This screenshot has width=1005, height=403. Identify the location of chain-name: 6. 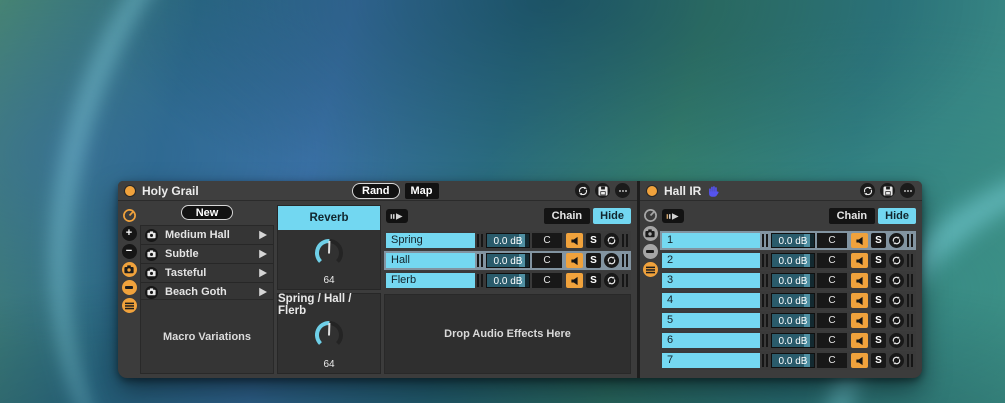
(711, 340).